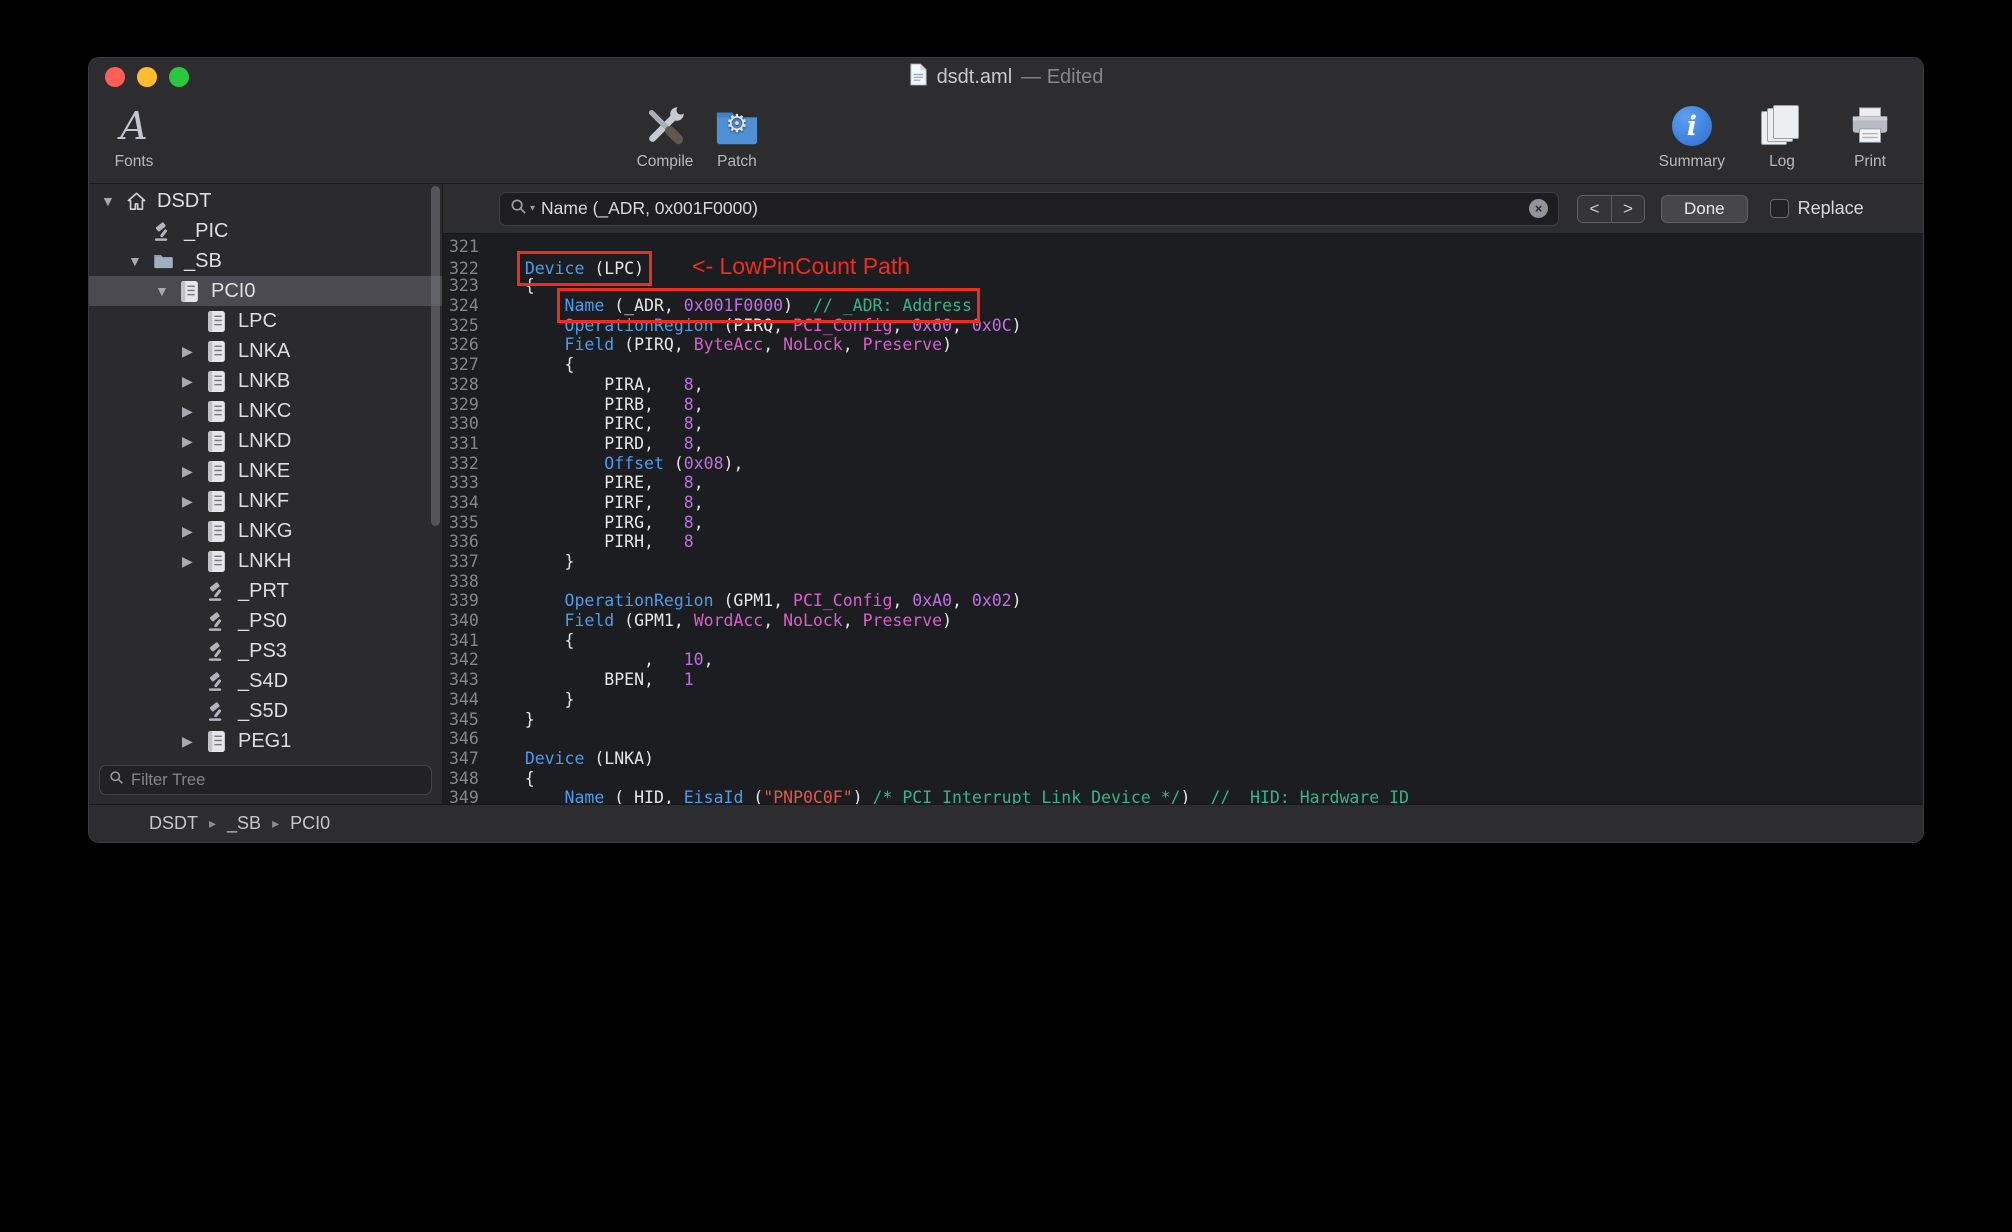 The image size is (2012, 1232). What do you see at coordinates (265, 261) in the screenshot?
I see `tree-item-_sb: ▼ _SB` at bounding box center [265, 261].